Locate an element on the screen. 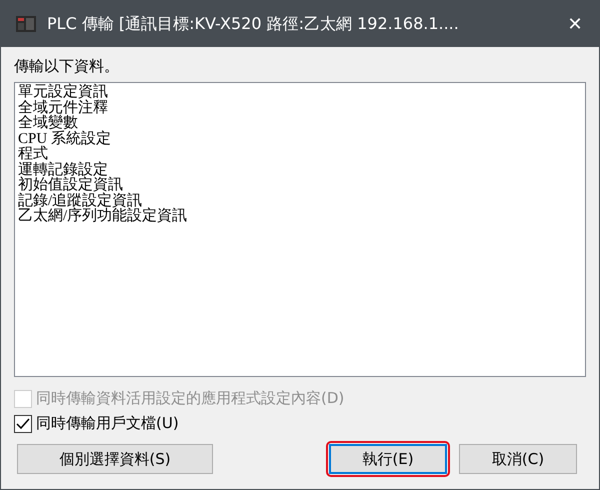  list-item: 程式 is located at coordinates (33, 154).